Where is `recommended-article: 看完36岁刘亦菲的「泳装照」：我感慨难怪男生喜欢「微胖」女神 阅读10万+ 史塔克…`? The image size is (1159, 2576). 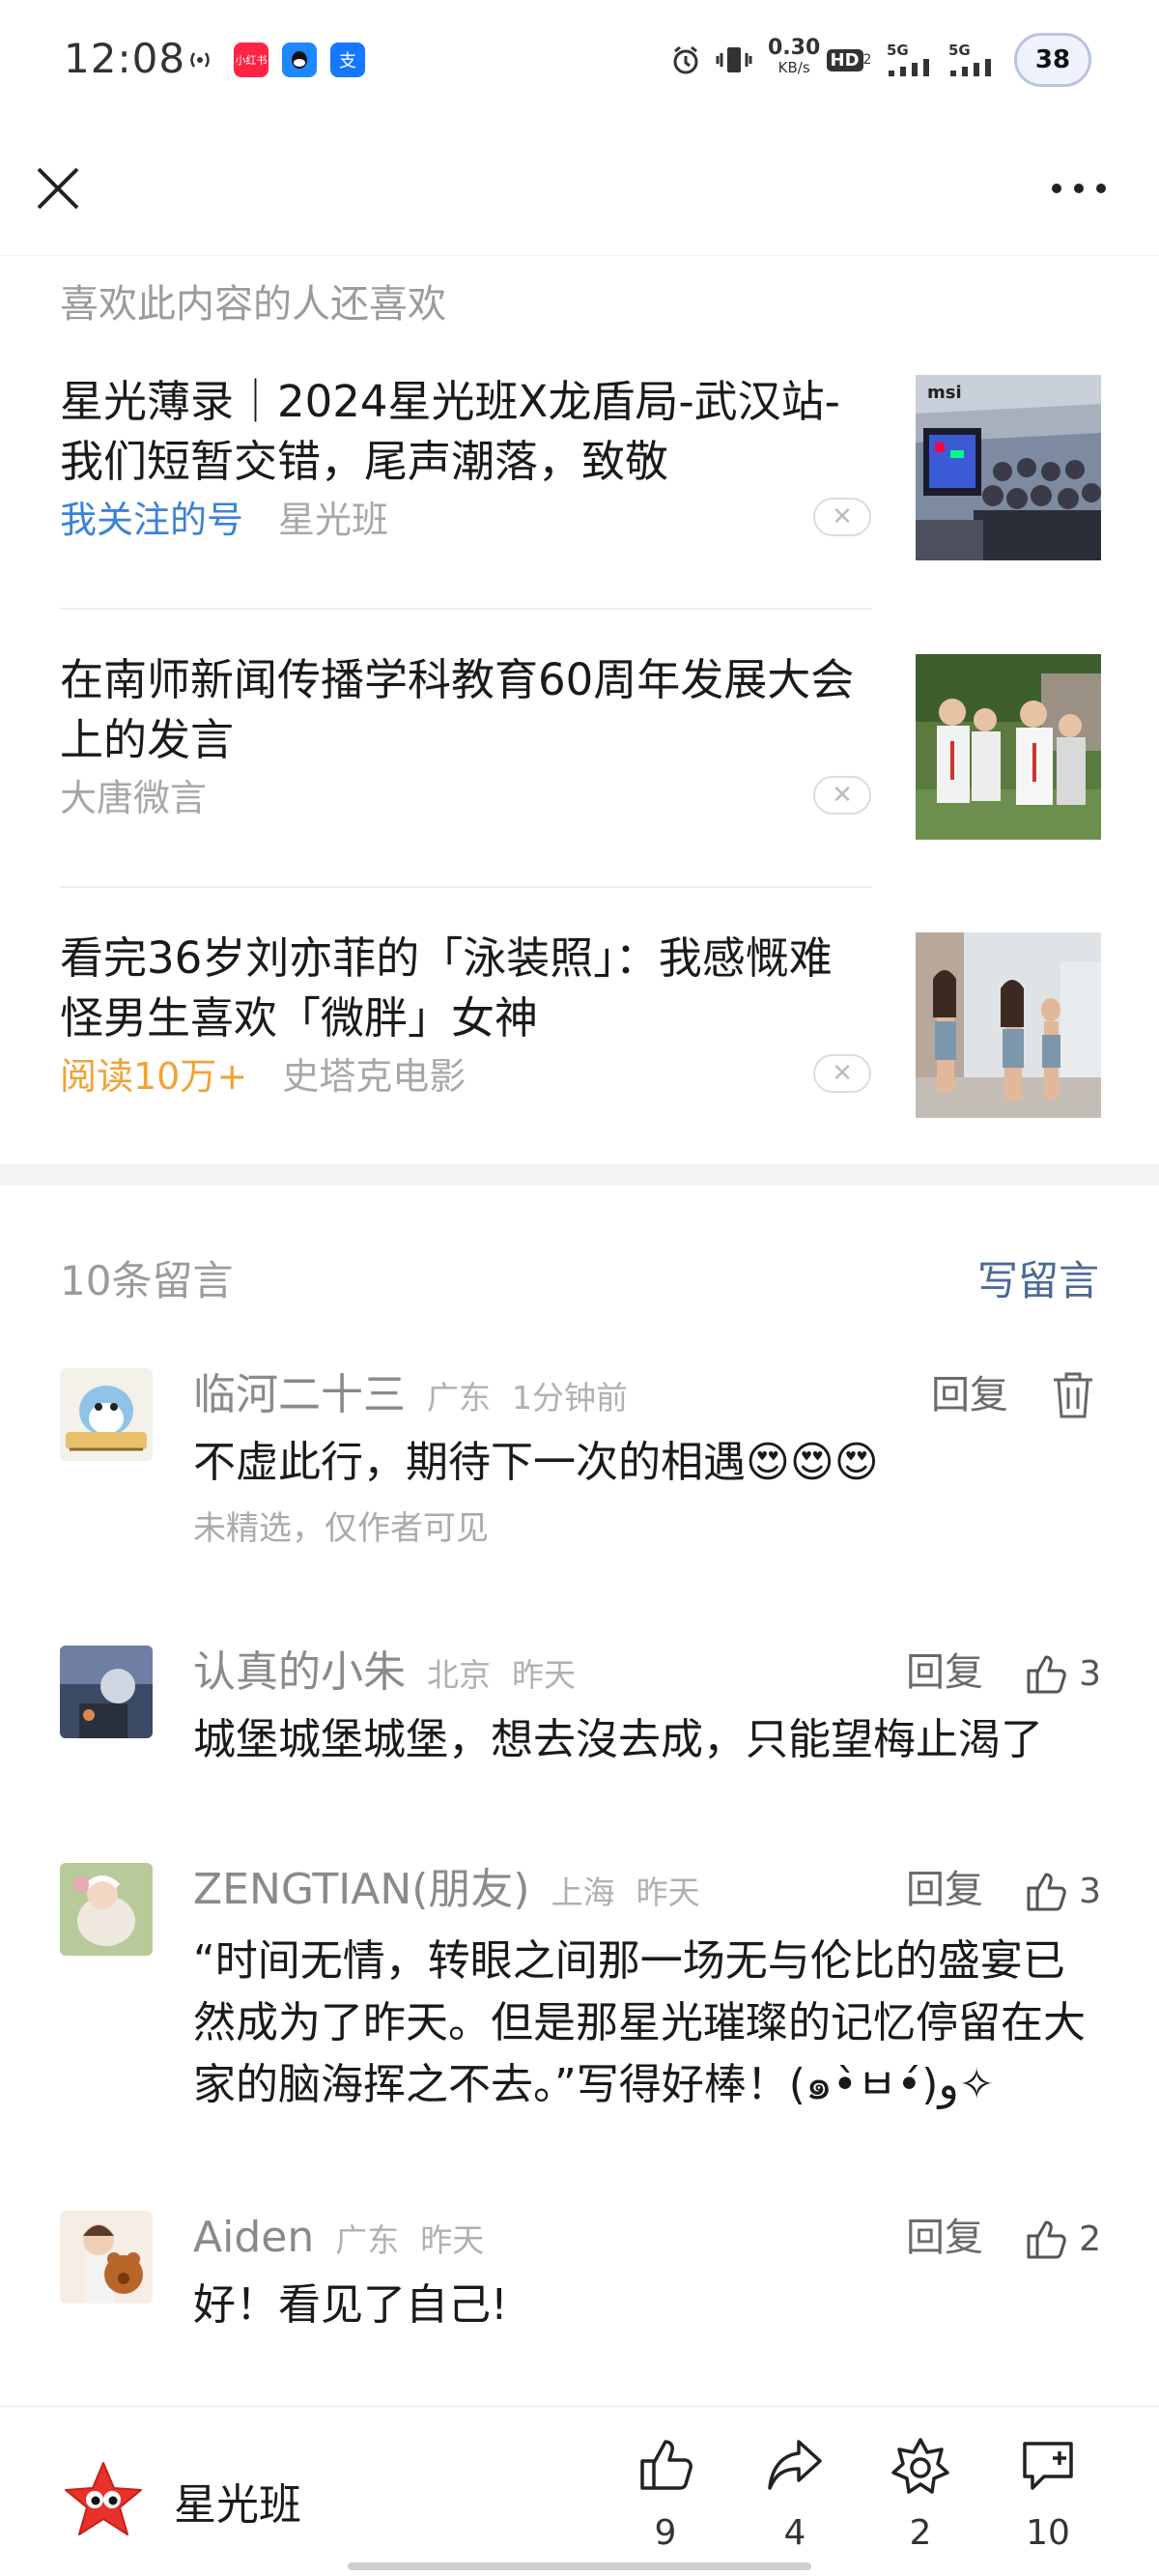 recommended-article: 看完36岁刘亦菲的「泳装照」：我感慨难怪男生喜欢「微胖」女神 阅读10万+ 史塔克… is located at coordinates (466, 1015).